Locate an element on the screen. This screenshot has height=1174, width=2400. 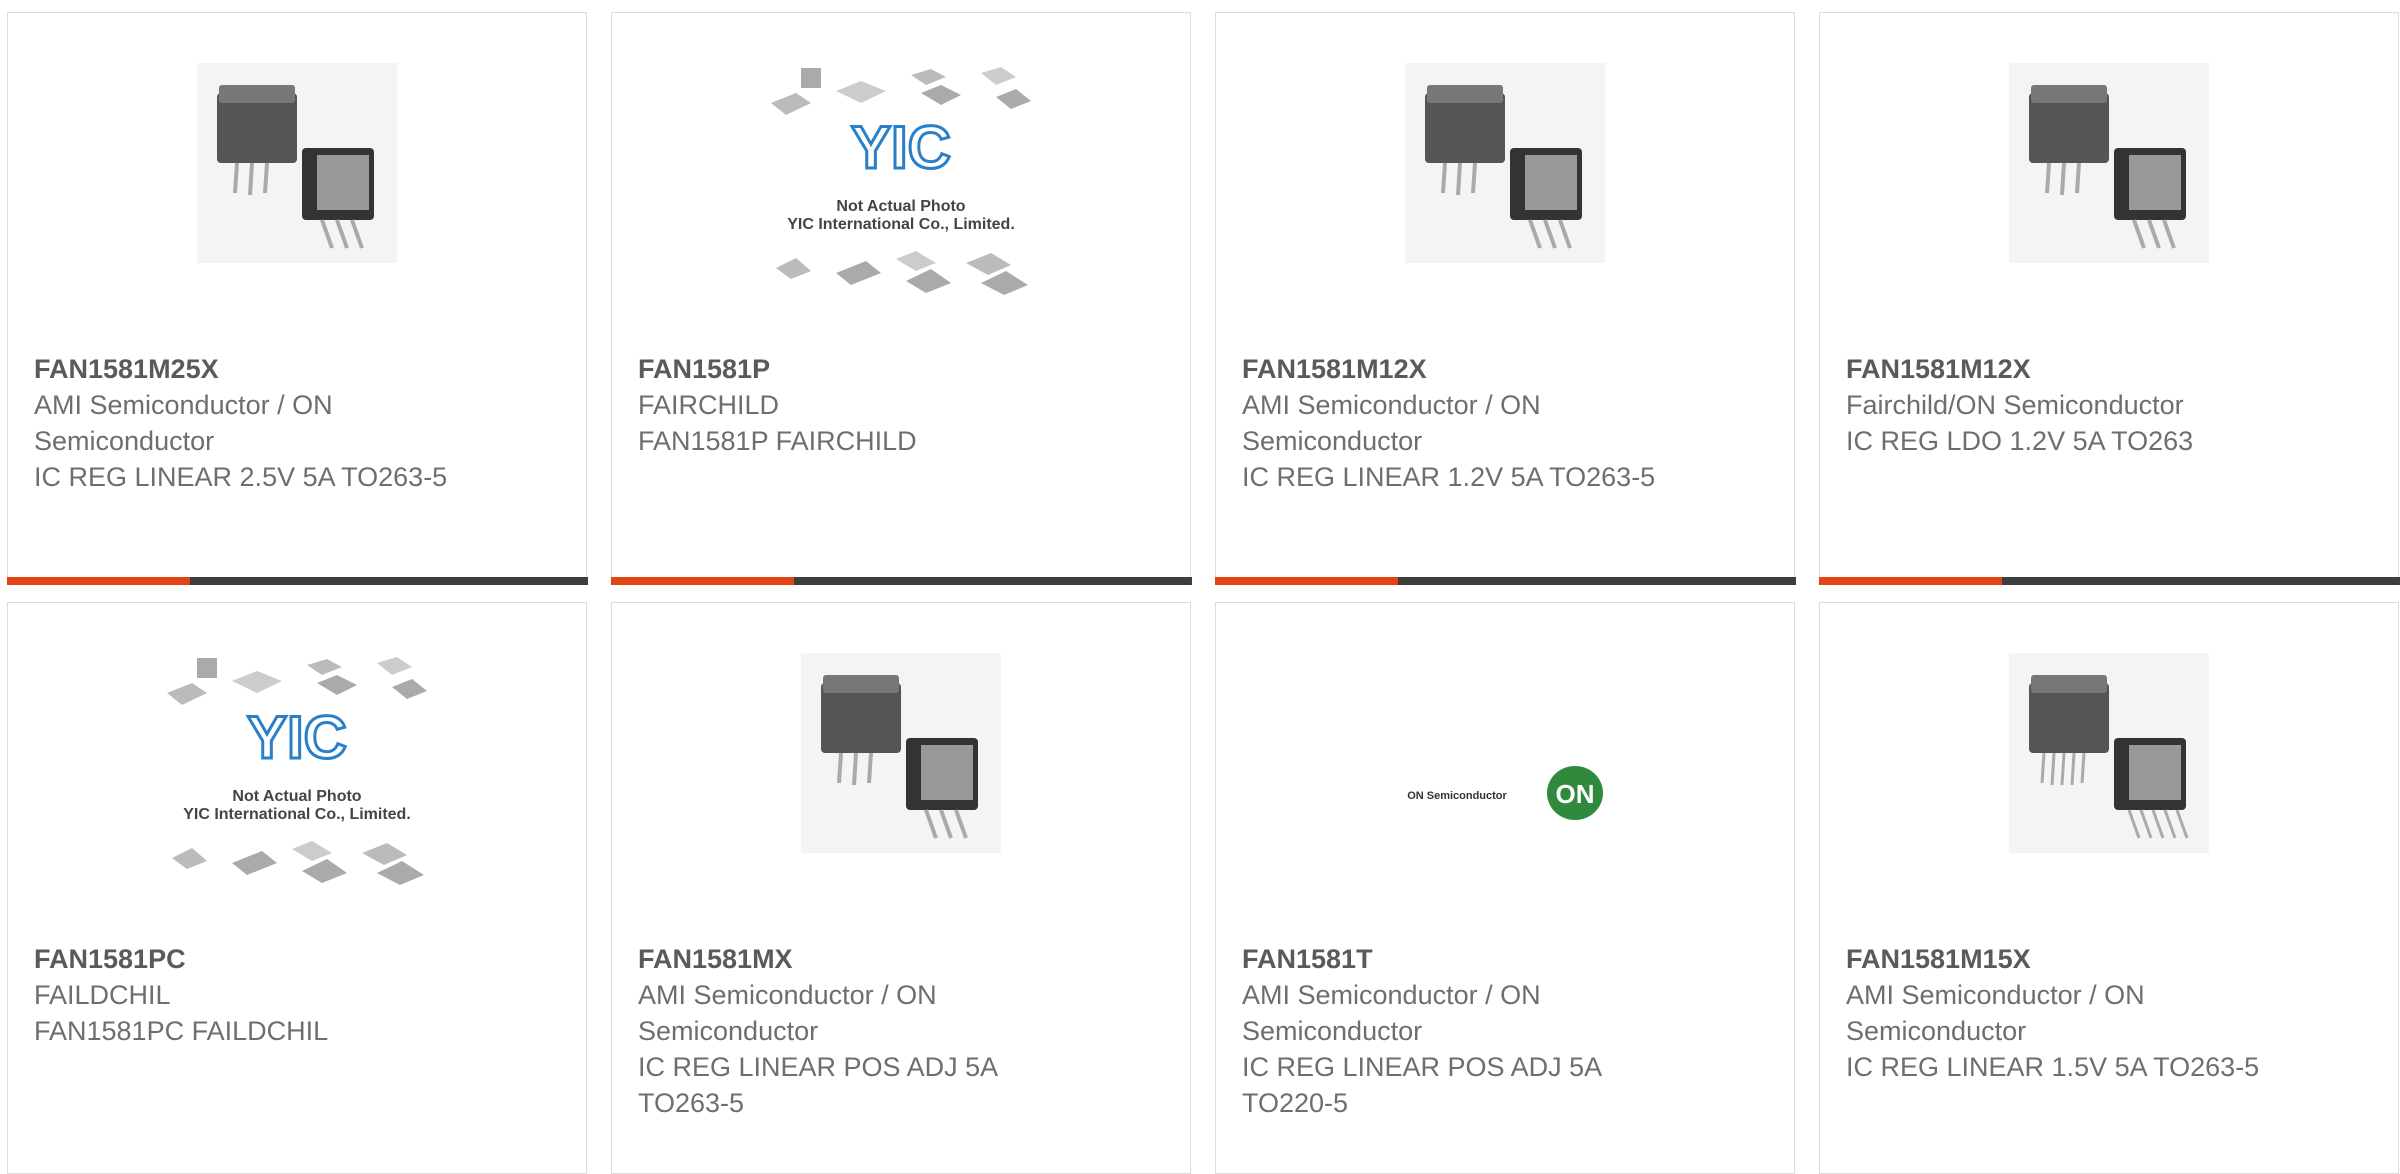
part-number: FAN1581MX is located at coordinates (858, 959).